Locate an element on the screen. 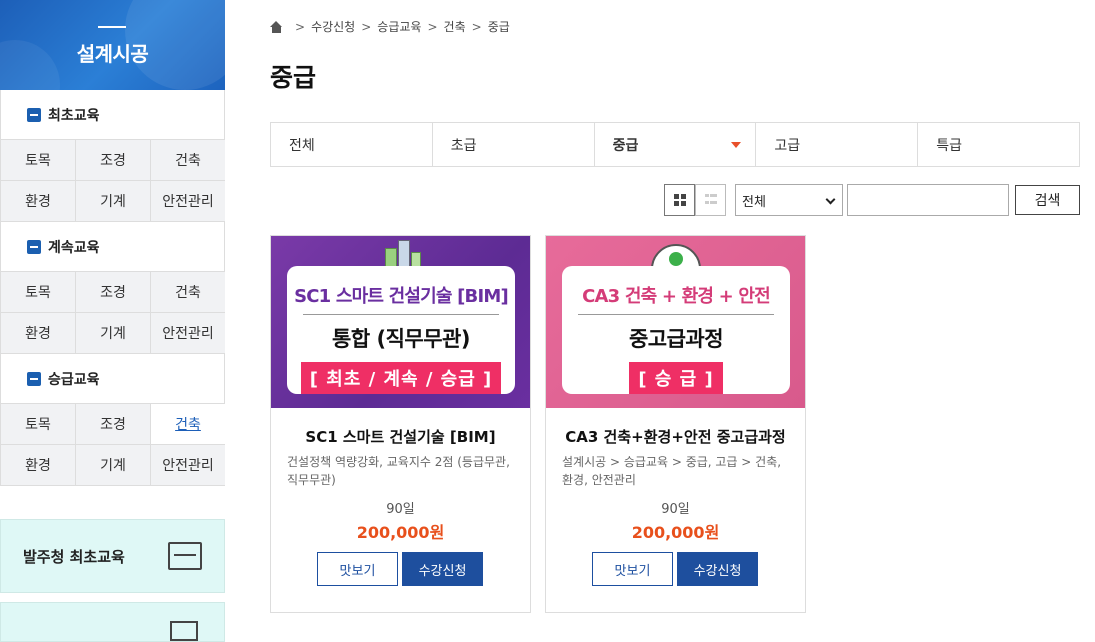  abacus-icon is located at coordinates (185, 556).